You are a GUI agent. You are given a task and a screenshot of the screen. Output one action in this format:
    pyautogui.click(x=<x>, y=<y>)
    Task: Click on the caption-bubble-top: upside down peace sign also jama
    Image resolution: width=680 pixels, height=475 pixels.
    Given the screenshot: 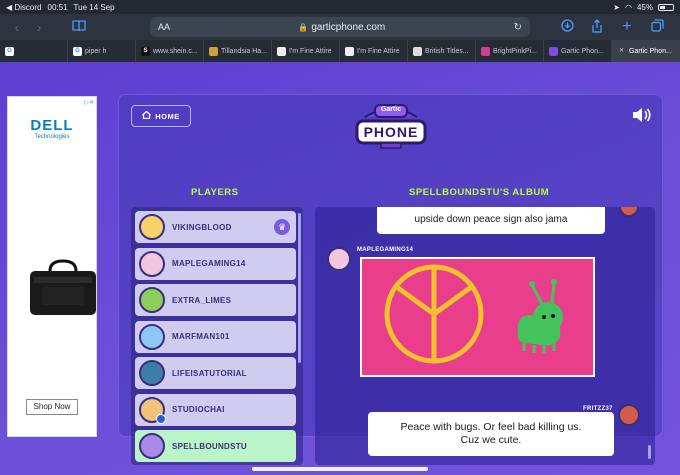 What is the action you would take?
    pyautogui.click(x=491, y=220)
    